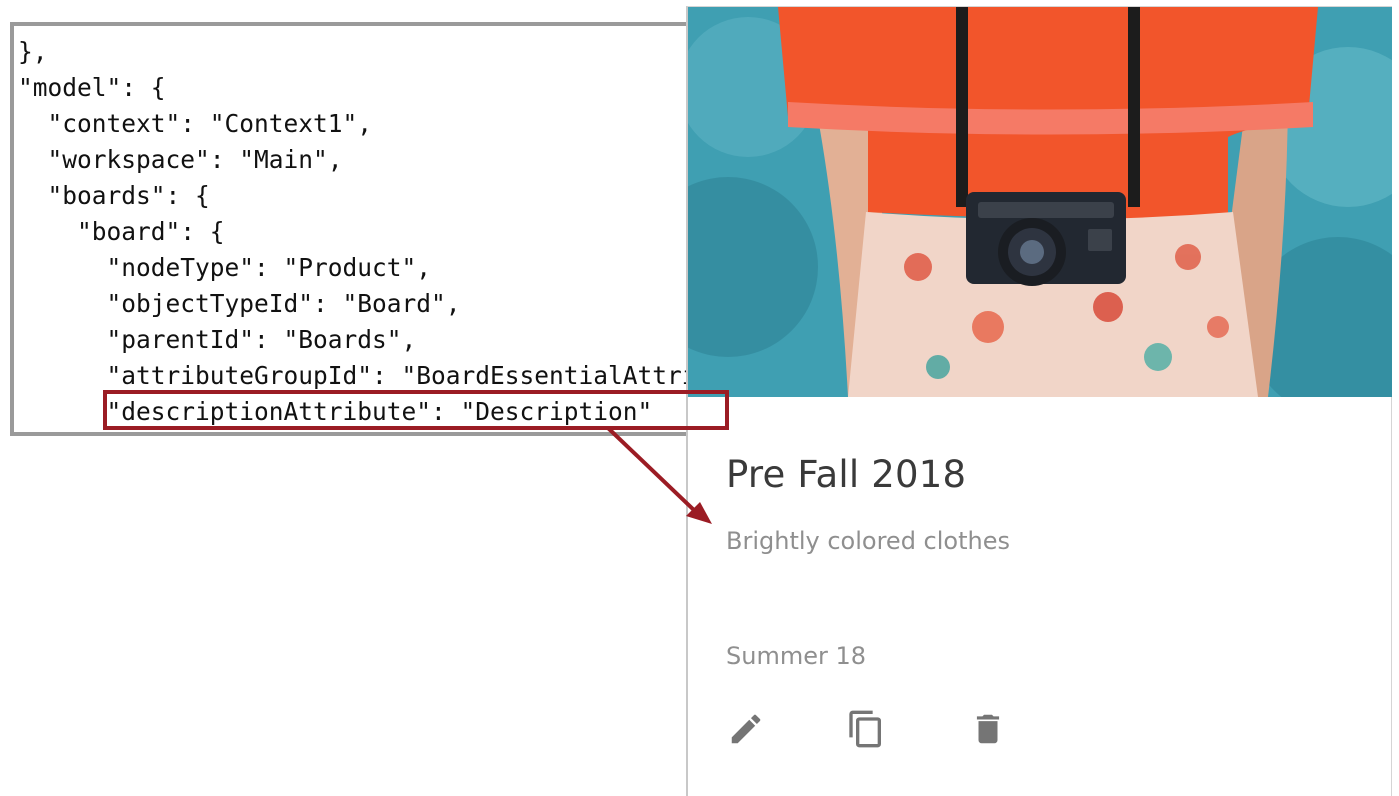 The image size is (1399, 796). What do you see at coordinates (121, 231) in the screenshot?
I see `code-line: "board": {` at bounding box center [121, 231].